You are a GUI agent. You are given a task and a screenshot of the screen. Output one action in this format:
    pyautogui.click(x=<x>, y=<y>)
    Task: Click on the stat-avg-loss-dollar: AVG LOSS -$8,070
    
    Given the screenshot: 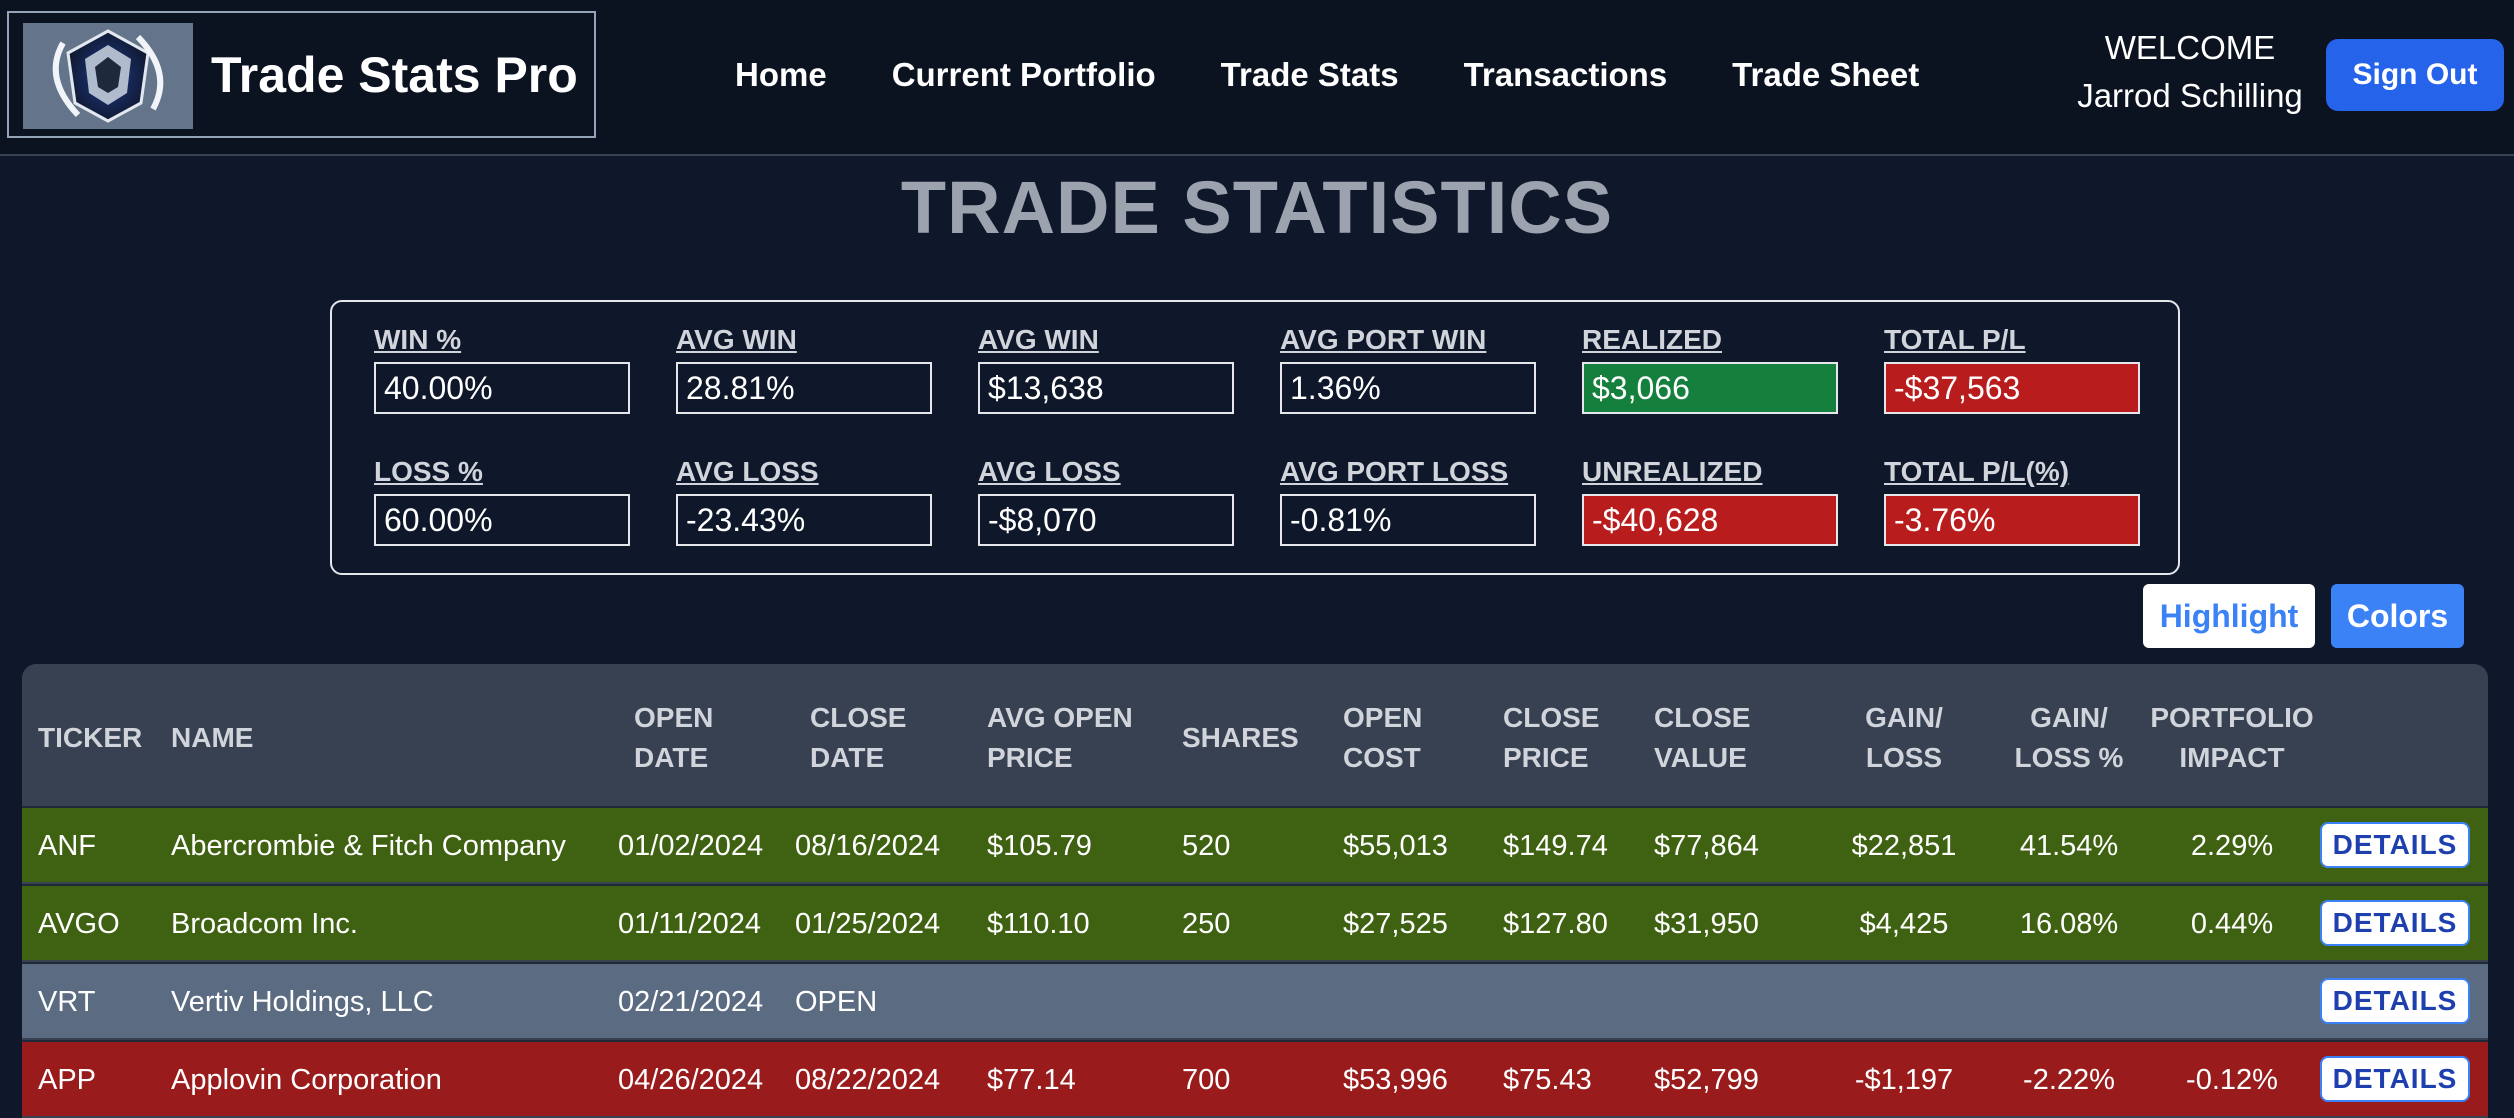 What is the action you would take?
    pyautogui.click(x=1106, y=500)
    